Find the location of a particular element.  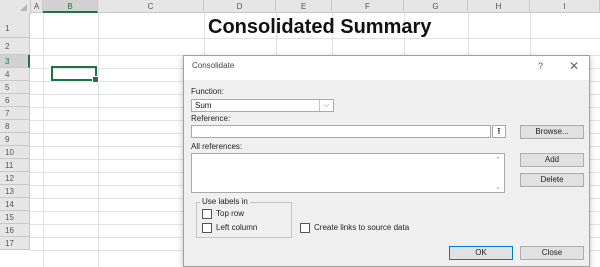

collapse-up-icon: ⭱ is located at coordinates (499, 131).